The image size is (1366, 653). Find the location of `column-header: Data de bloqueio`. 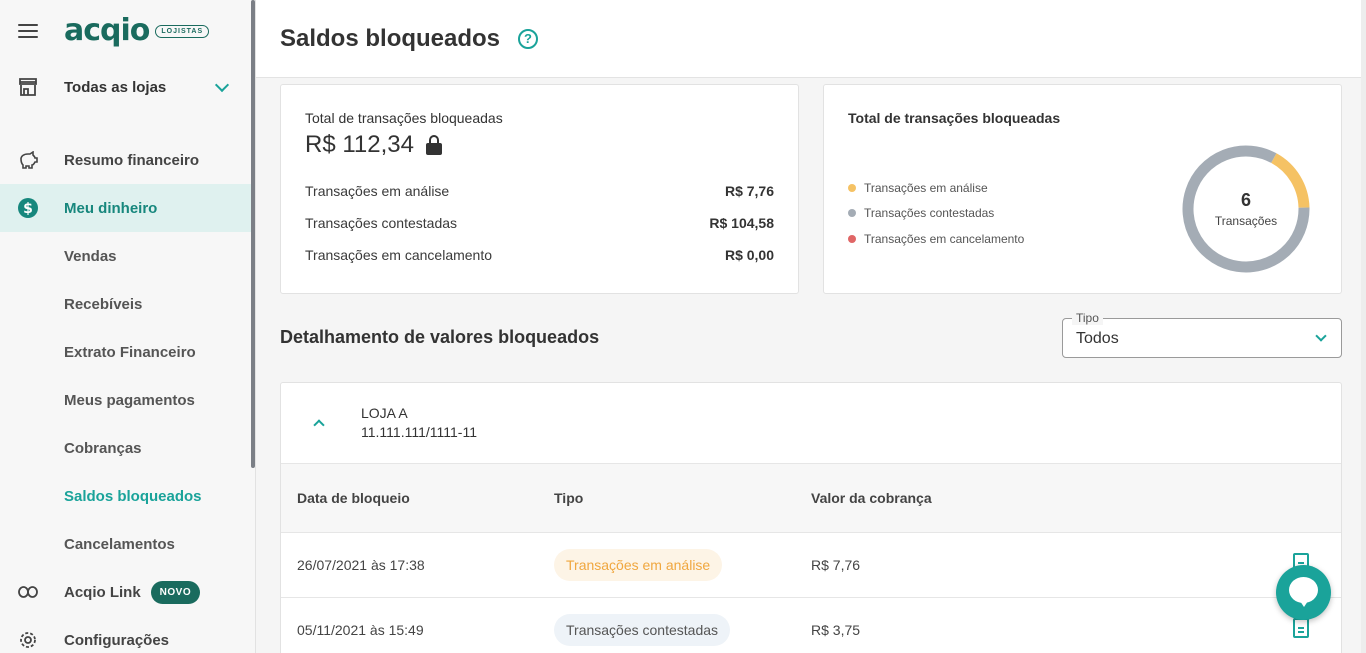

column-header: Data de bloqueio is located at coordinates (353, 498).